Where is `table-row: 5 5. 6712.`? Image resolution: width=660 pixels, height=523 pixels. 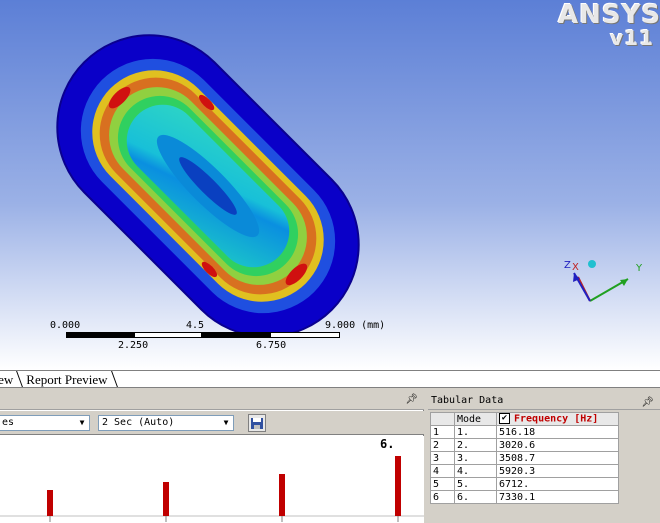 table-row: 5 5. 6712. is located at coordinates (524, 484).